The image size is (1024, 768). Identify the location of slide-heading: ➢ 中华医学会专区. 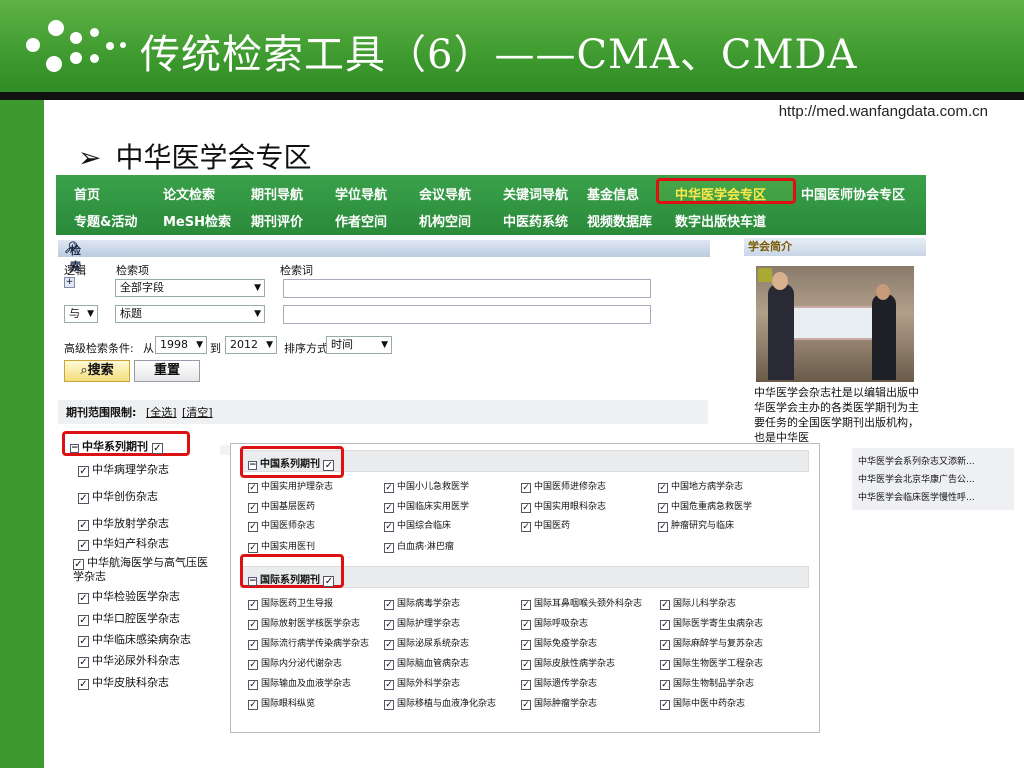
(194, 156).